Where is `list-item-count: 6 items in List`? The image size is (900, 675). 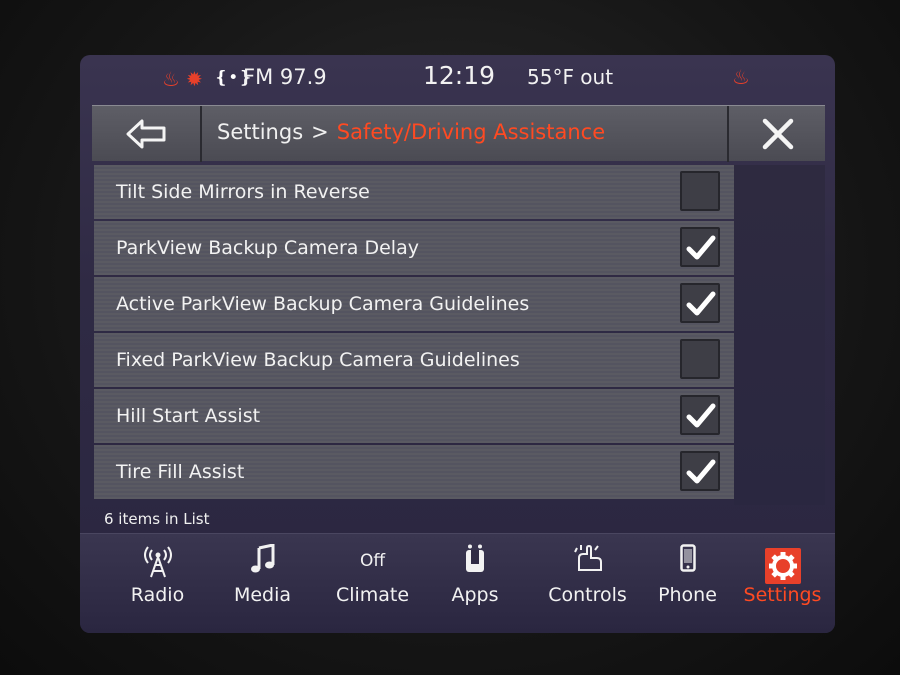 list-item-count: 6 items in List is located at coordinates (157, 519).